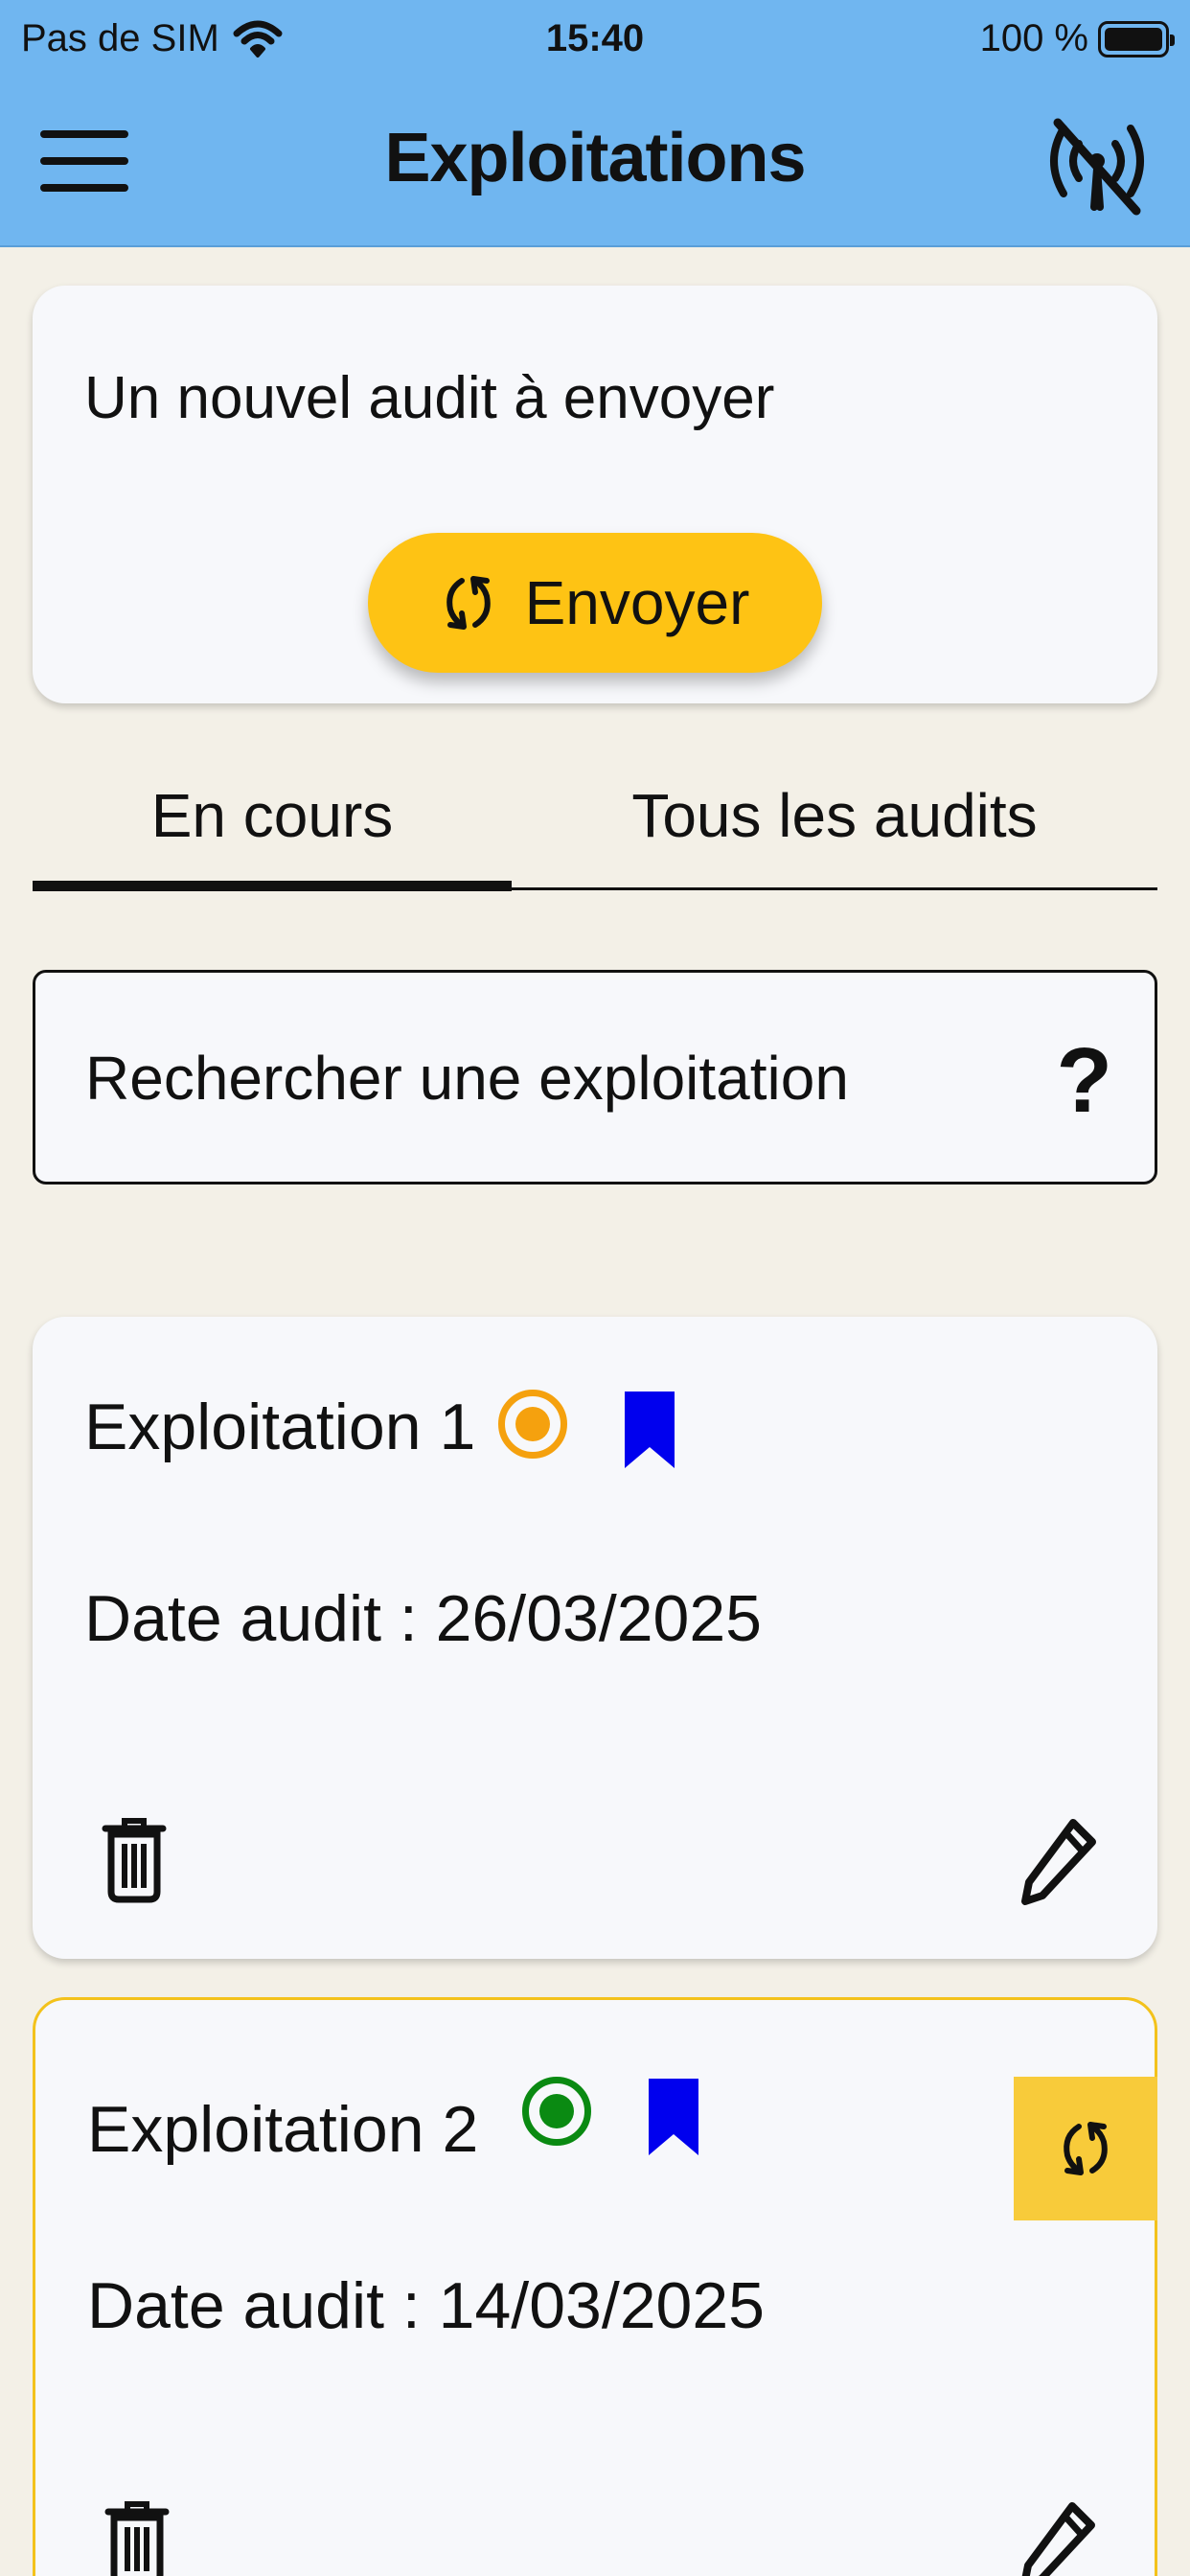 This screenshot has width=1190, height=2576. I want to click on search-box: ?, so click(595, 1077).